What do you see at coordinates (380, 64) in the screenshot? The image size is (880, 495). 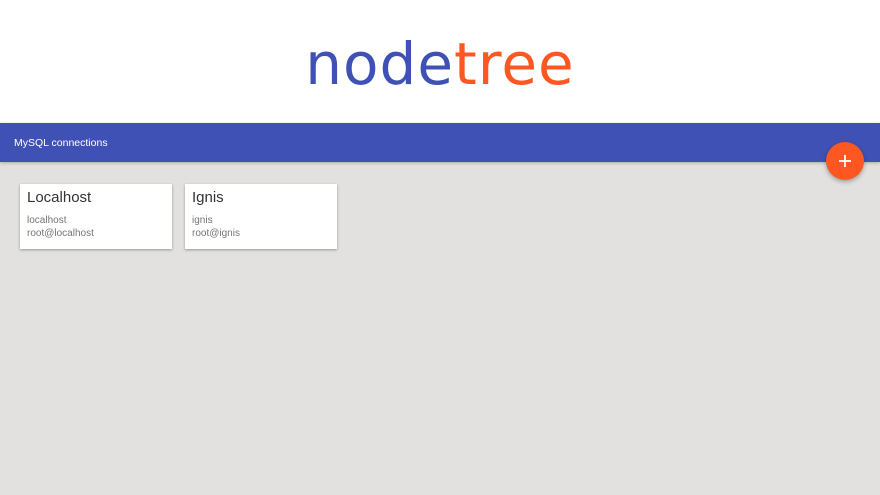 I see `logo-part-node: node` at bounding box center [380, 64].